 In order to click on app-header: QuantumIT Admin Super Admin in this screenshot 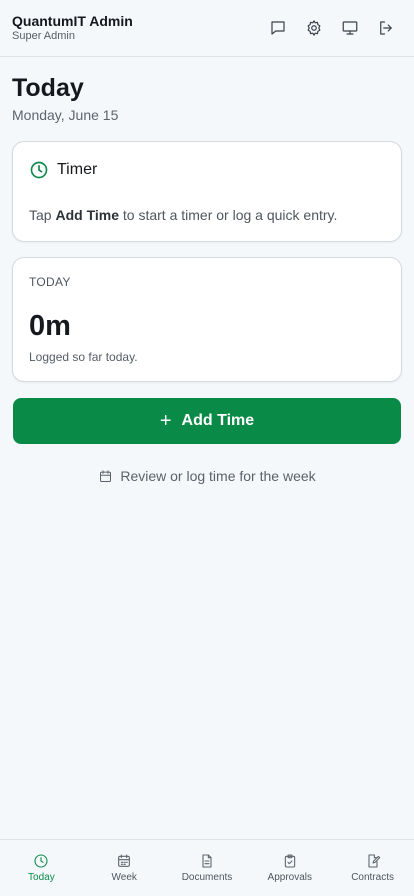, I will do `click(207, 28)`.